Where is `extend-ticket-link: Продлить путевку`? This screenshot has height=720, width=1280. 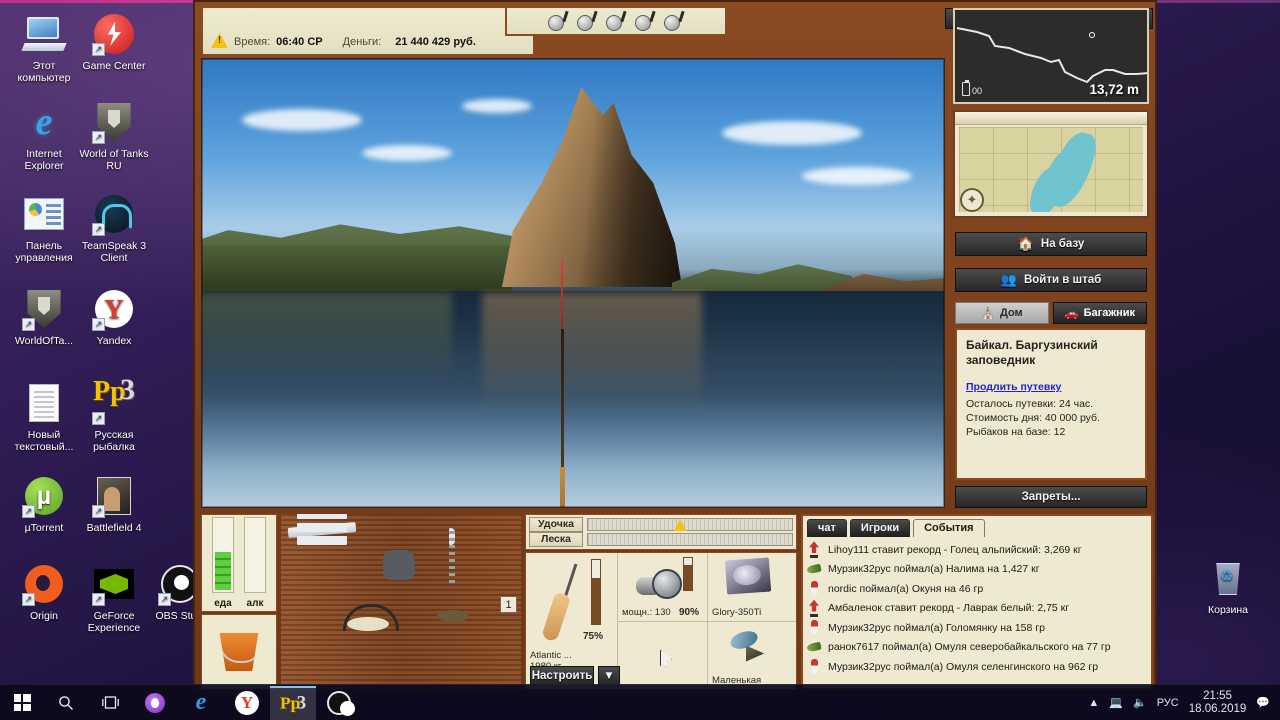 extend-ticket-link: Продлить путевку is located at coordinates (1013, 387).